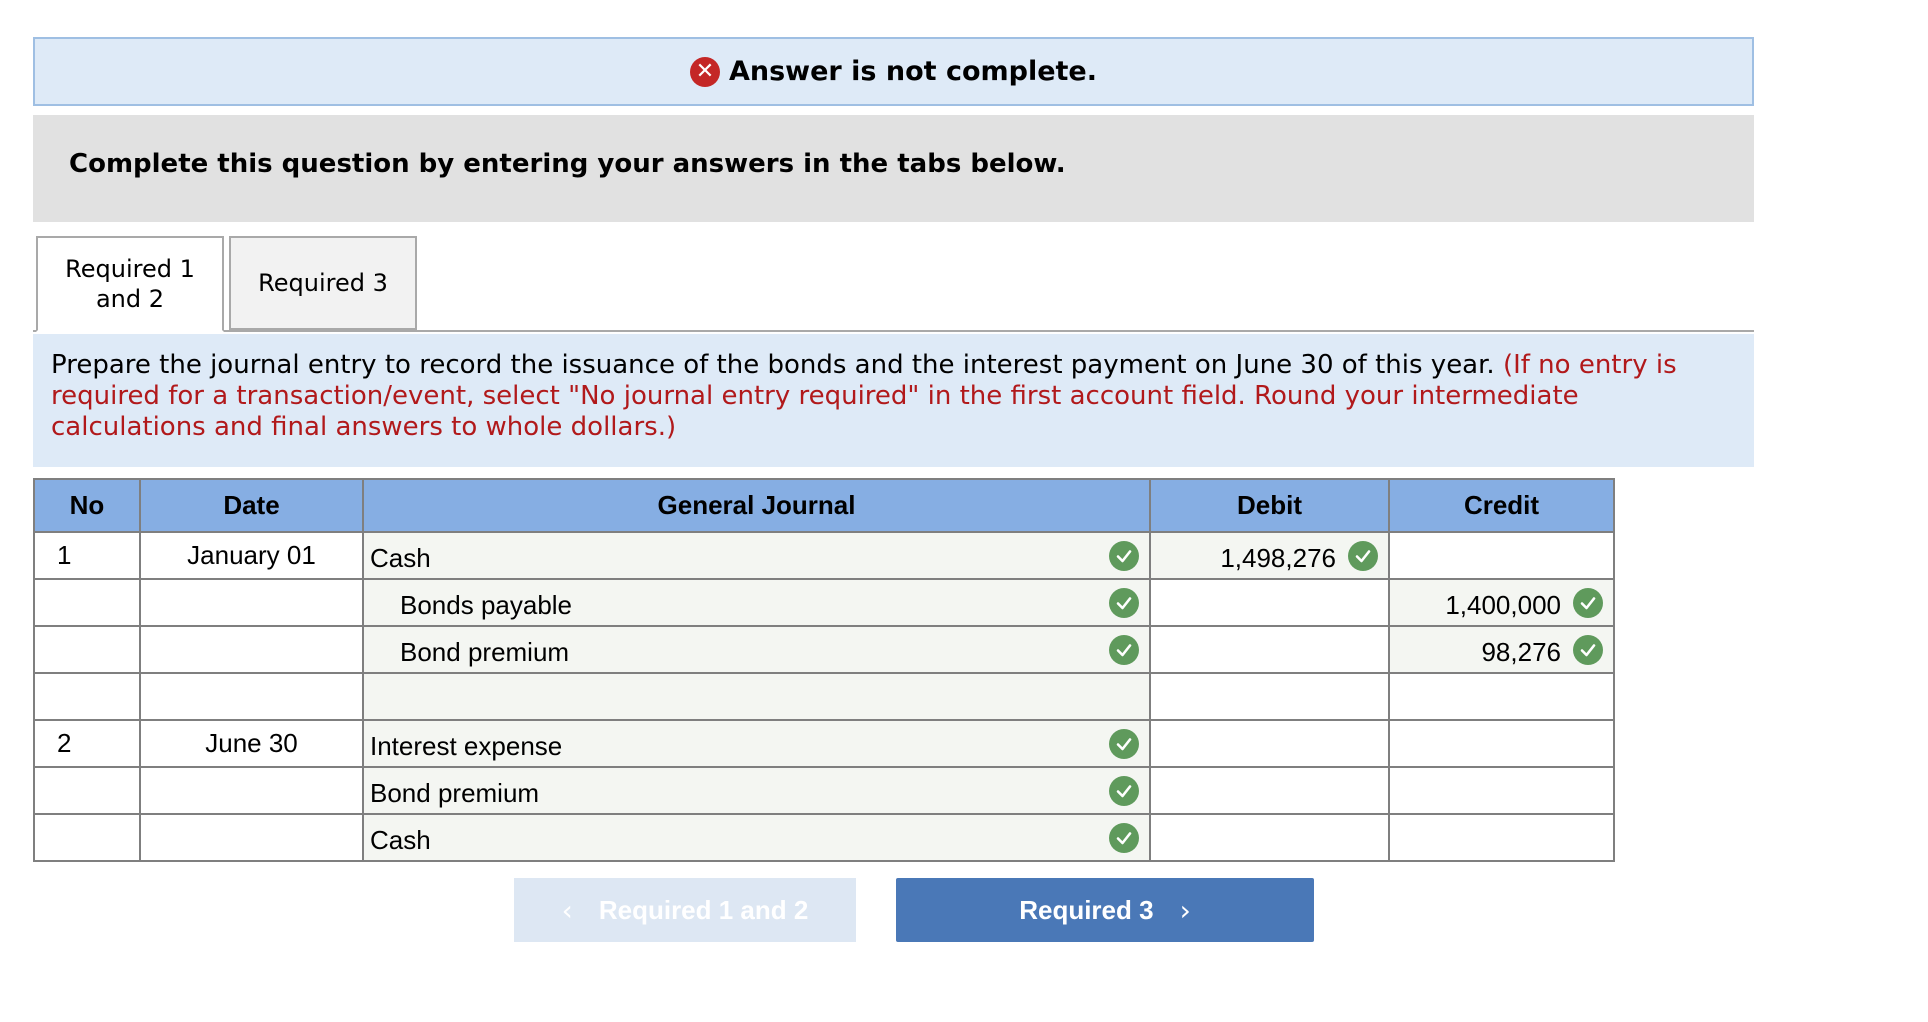 This screenshot has width=1928, height=1022. What do you see at coordinates (703, 909) in the screenshot?
I see `prev-button-label: Required 1 and 2` at bounding box center [703, 909].